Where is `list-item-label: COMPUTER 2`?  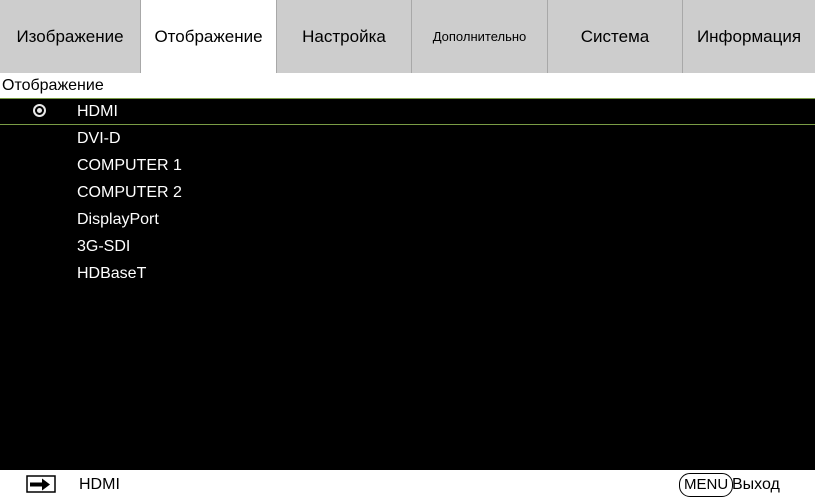
list-item-label: COMPUTER 2 is located at coordinates (129, 192).